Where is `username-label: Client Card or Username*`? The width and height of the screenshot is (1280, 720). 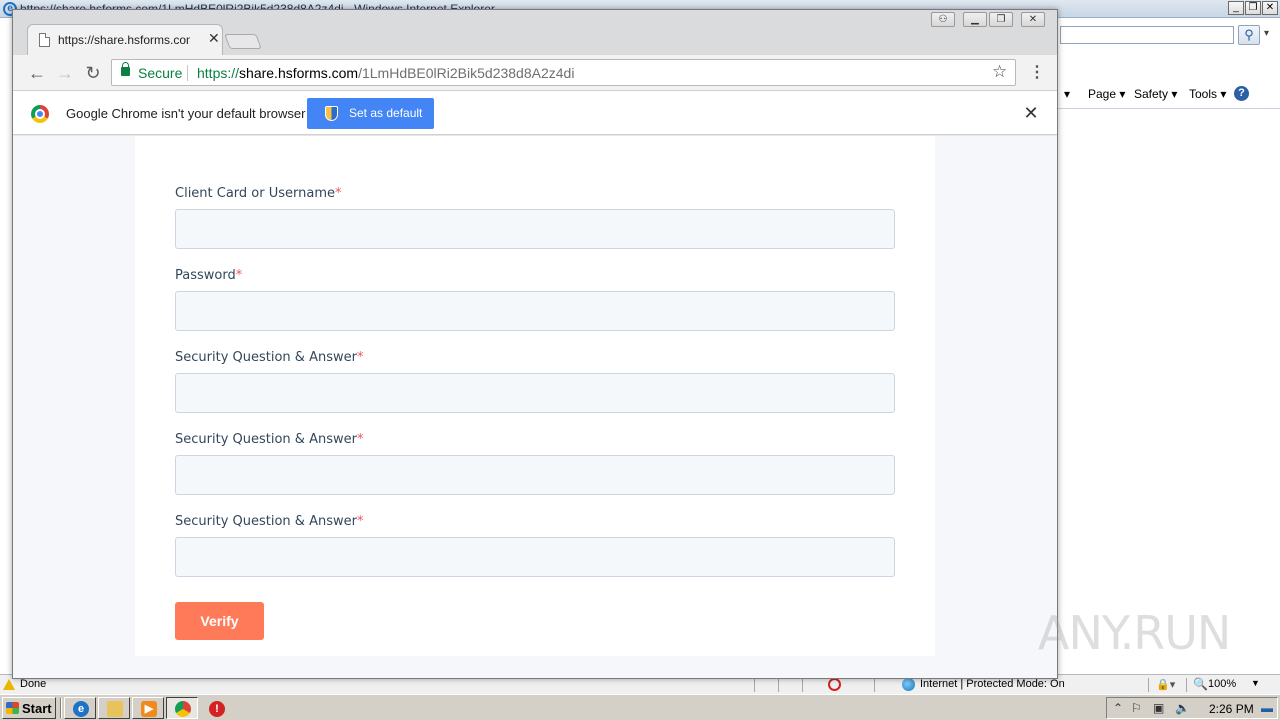
username-label: Client Card or Username* is located at coordinates (258, 193).